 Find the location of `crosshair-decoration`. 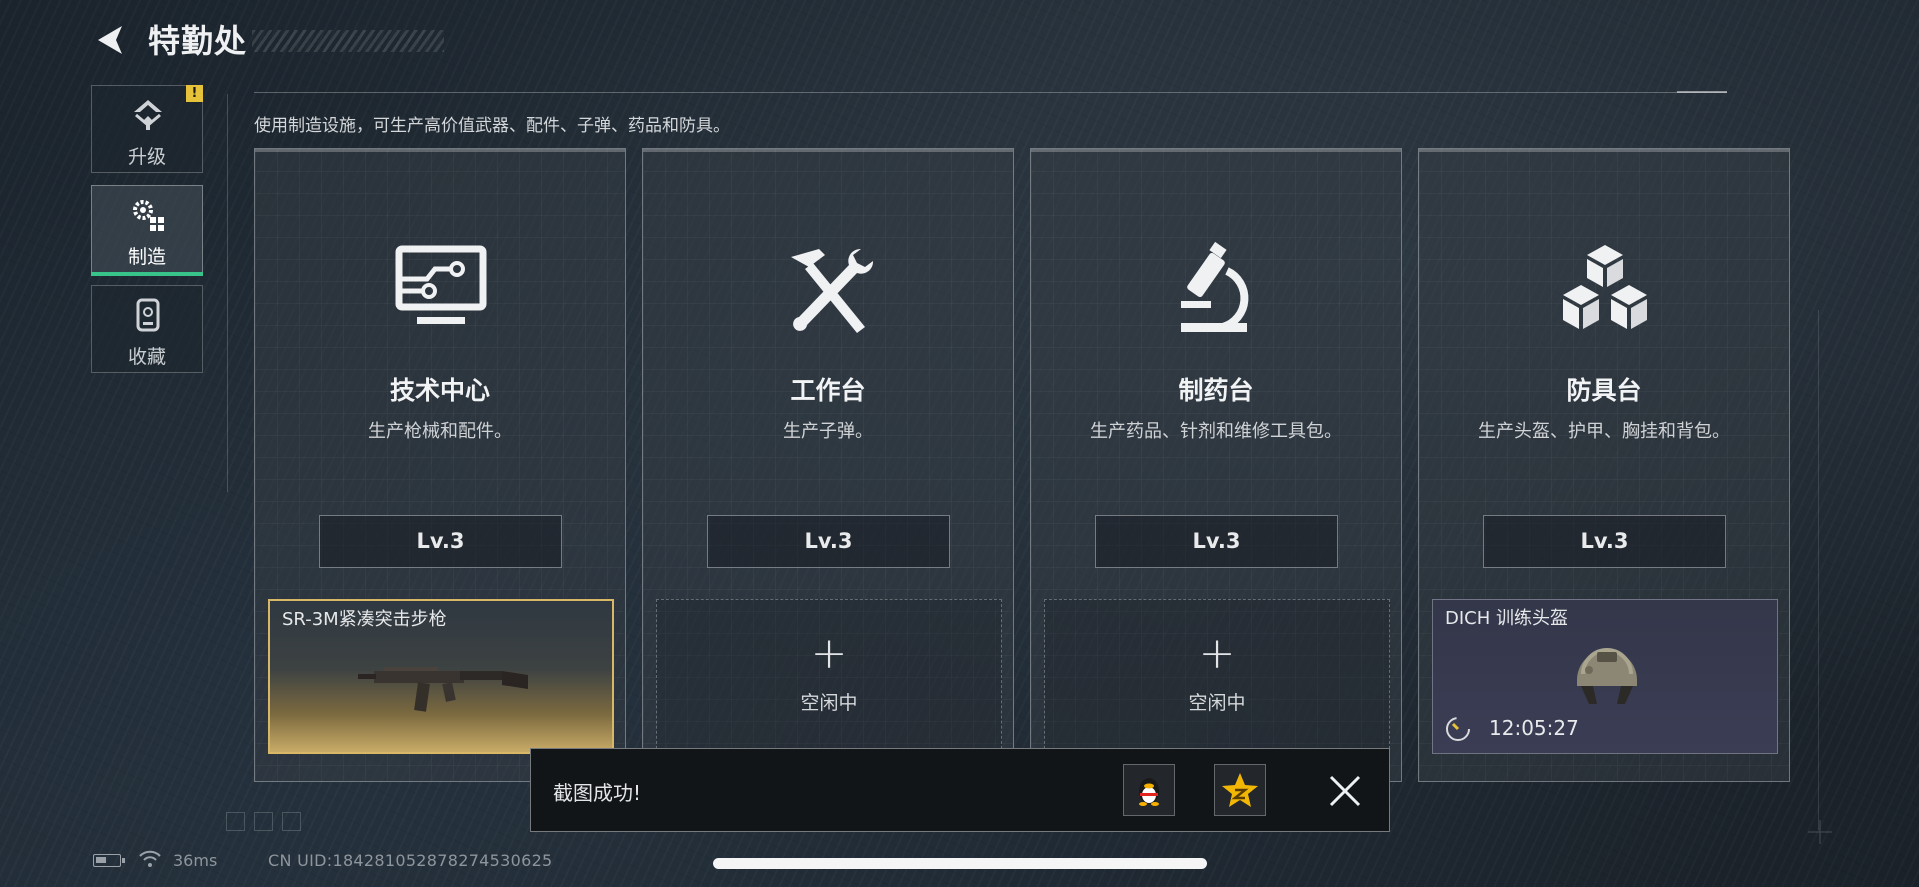

crosshair-decoration is located at coordinates (1820, 832).